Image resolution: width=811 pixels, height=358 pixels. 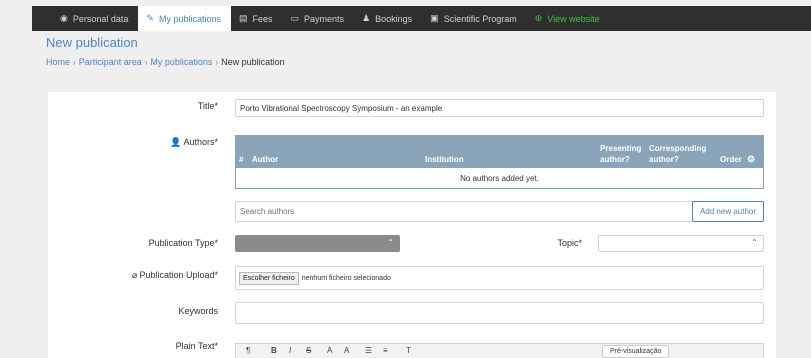 I want to click on col-corresponding: Corresponding, so click(x=678, y=148).